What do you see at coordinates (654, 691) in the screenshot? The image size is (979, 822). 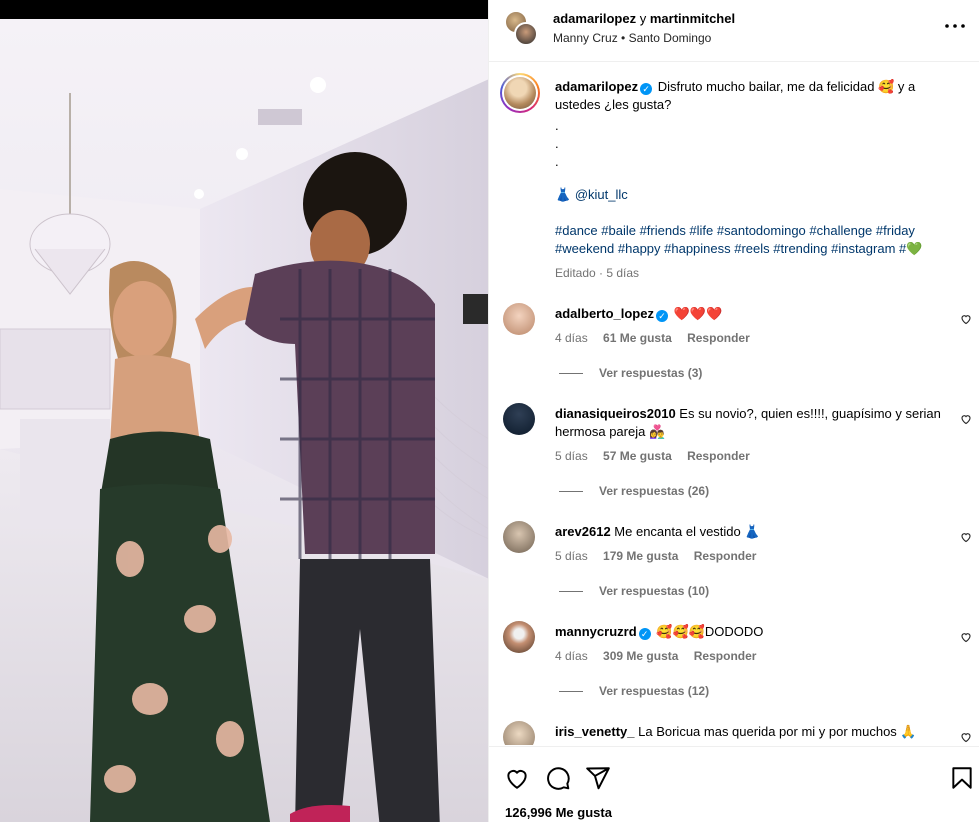 I see `view-replies-label: Ver respuestas (12)` at bounding box center [654, 691].